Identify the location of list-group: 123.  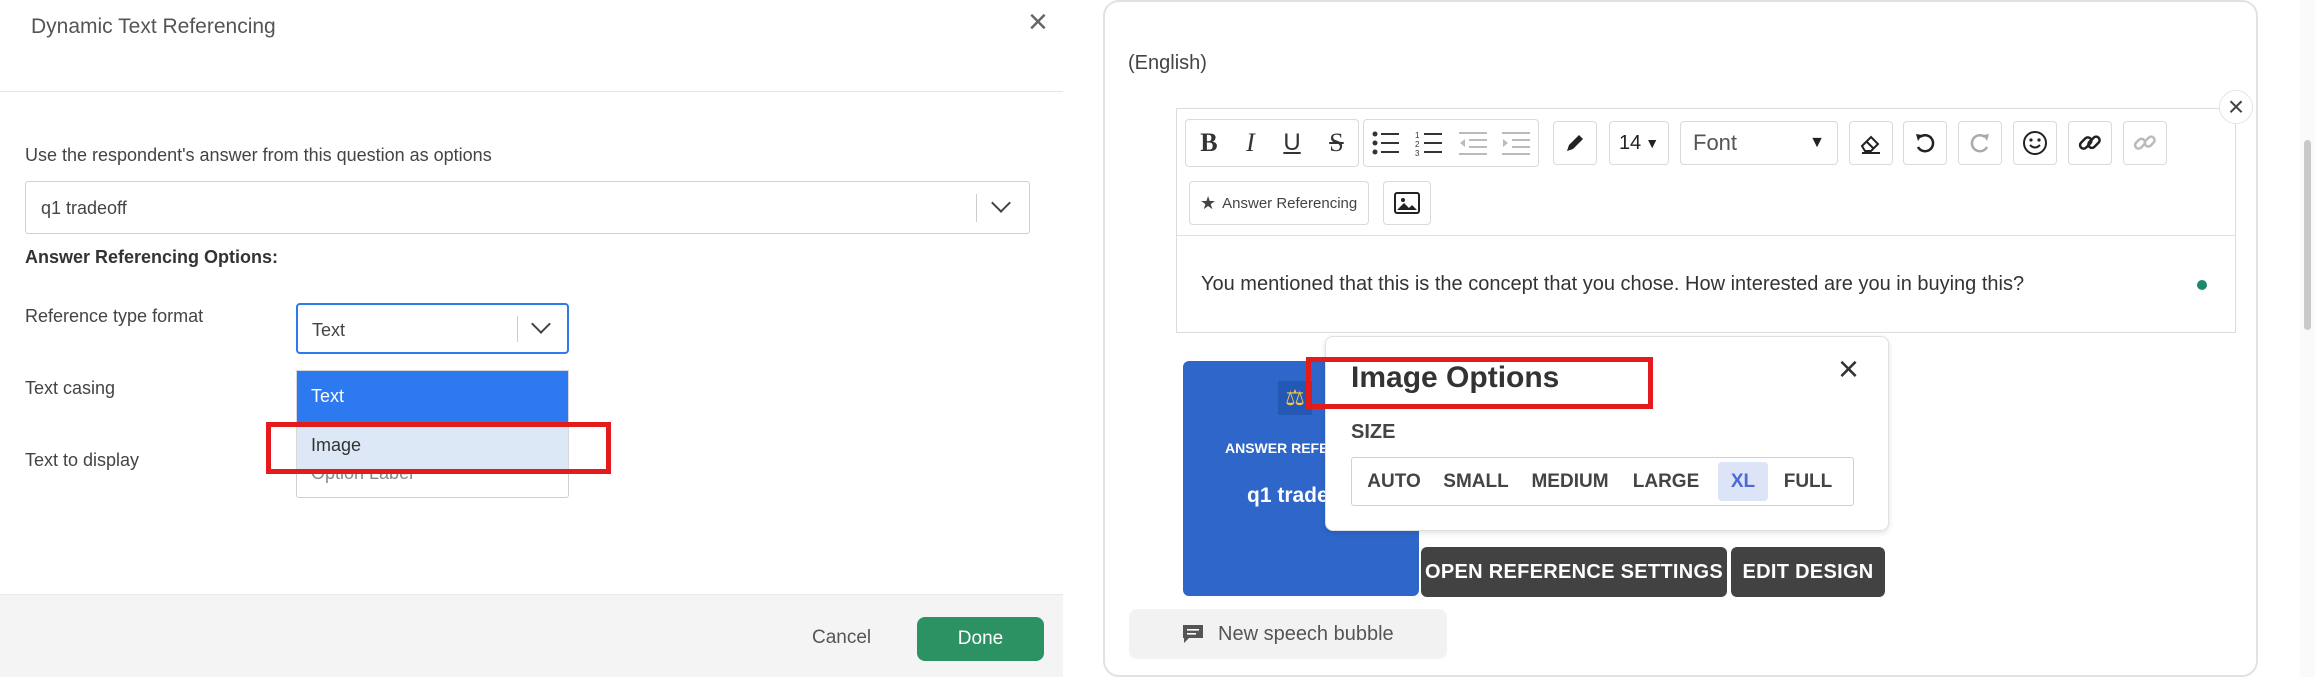
(1451, 143).